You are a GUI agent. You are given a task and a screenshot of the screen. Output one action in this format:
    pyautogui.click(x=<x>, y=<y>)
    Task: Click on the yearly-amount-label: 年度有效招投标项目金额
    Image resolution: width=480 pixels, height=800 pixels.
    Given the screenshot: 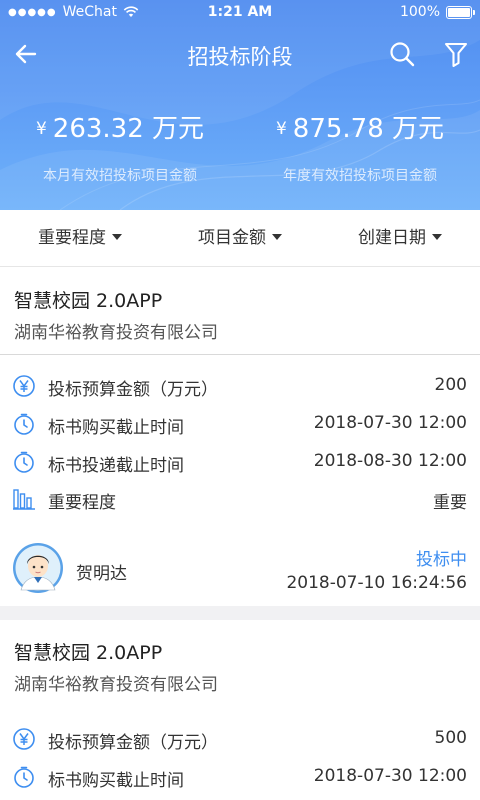 What is the action you would take?
    pyautogui.click(x=360, y=176)
    